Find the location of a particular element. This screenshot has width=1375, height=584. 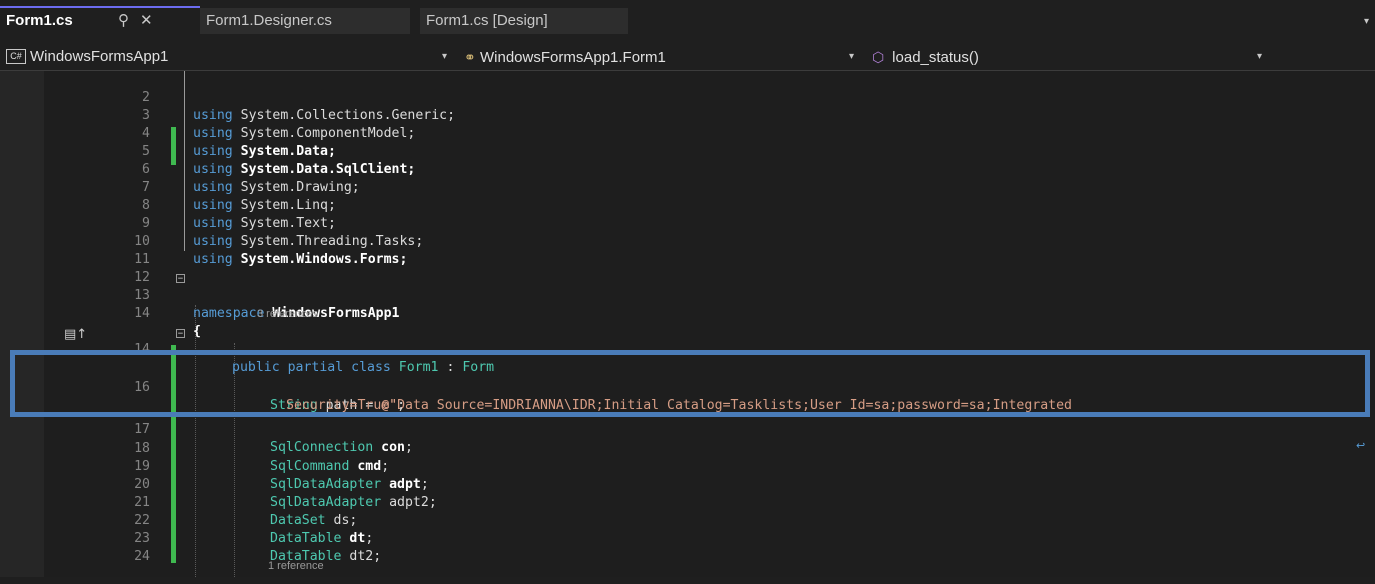

codelens-references: 3 references is located at coordinates (287, 314).